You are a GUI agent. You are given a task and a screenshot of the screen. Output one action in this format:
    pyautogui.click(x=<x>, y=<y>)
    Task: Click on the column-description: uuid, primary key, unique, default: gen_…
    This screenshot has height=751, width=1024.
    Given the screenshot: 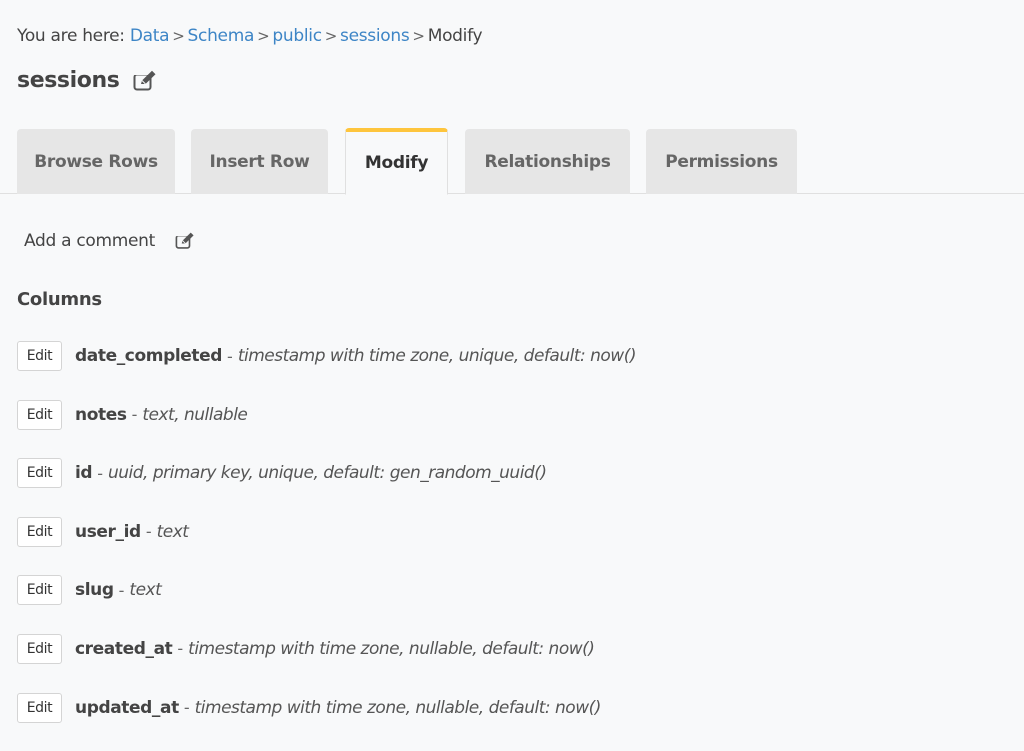 What is the action you would take?
    pyautogui.click(x=327, y=473)
    